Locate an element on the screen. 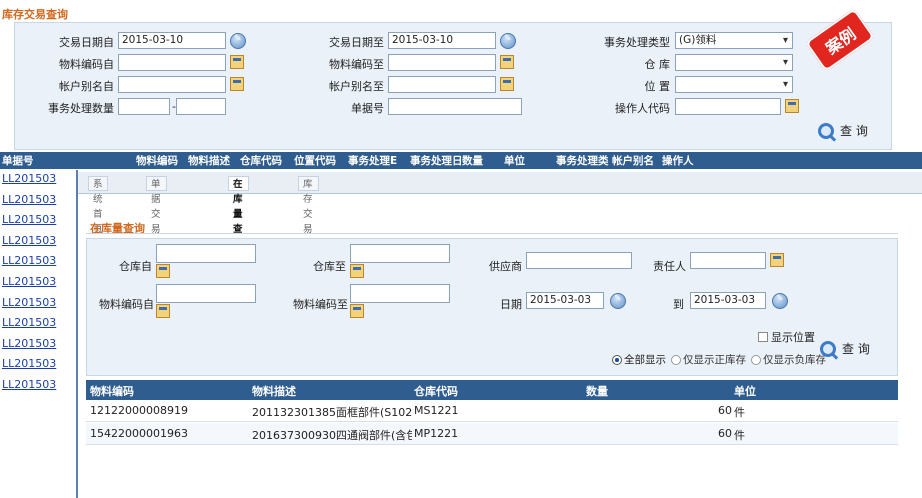 This screenshot has width=922, height=498. outer-column-header: 操作人 is located at coordinates (678, 160).